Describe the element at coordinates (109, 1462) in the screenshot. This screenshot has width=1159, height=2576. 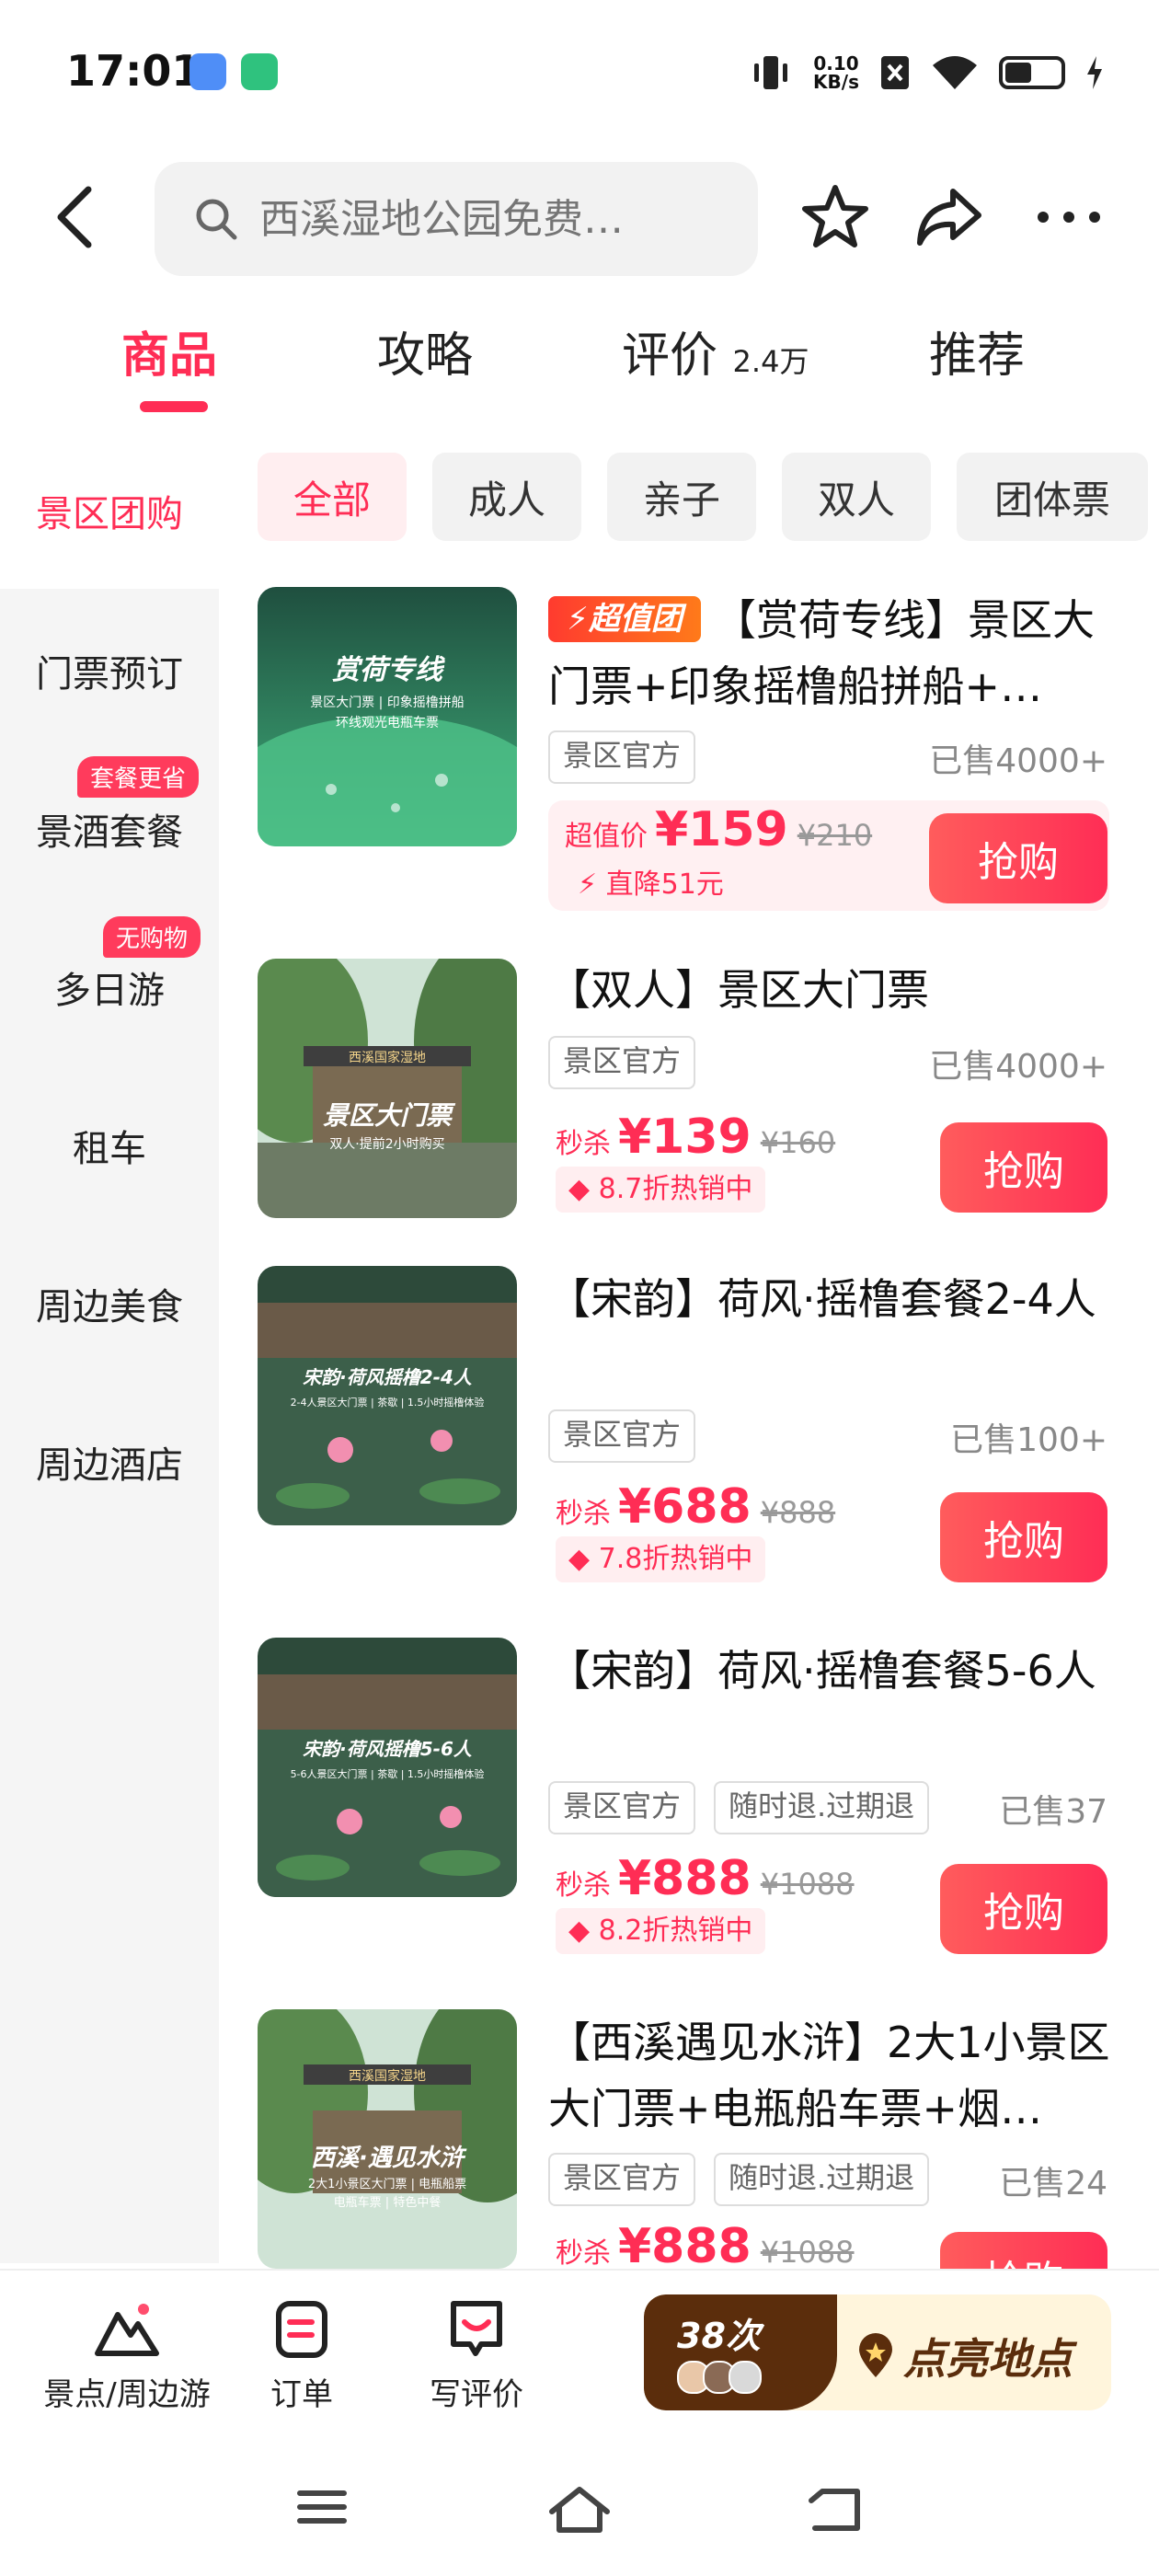
I see `sidebar-item-hotels: 周边酒店` at that location.